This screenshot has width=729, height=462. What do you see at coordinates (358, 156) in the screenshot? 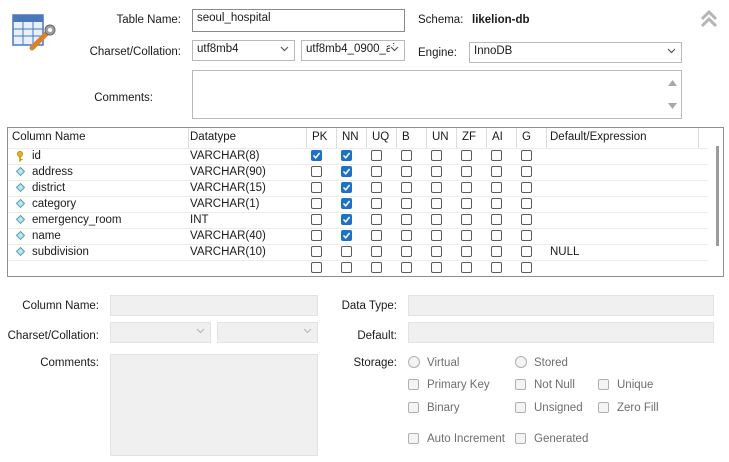
I see `table-row: id VARCHAR(8)` at bounding box center [358, 156].